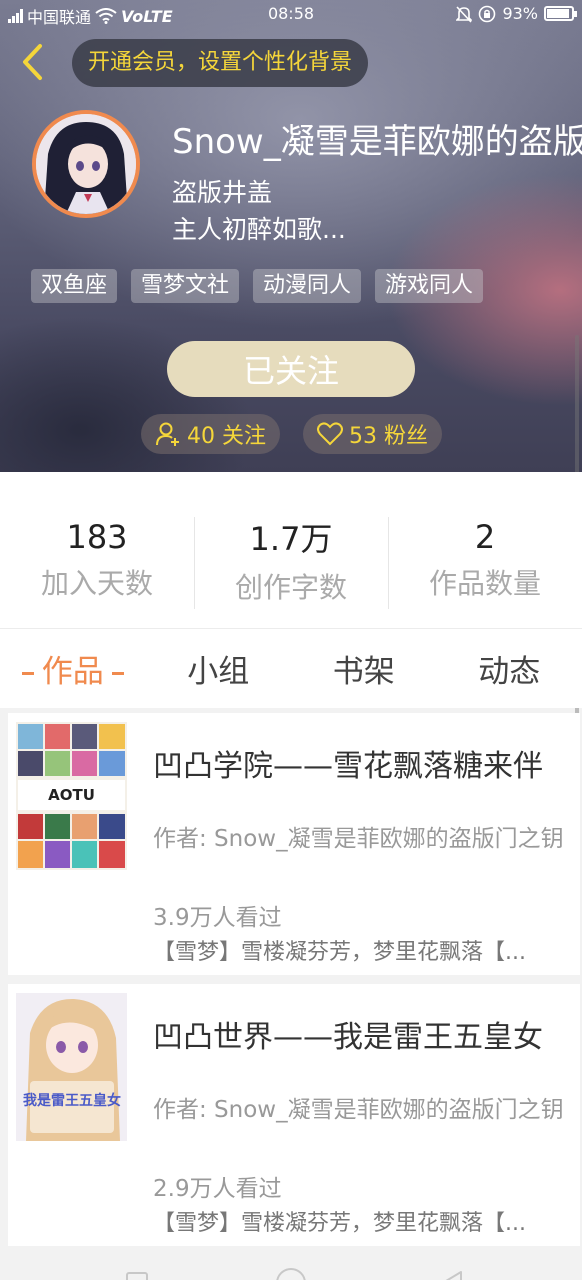  What do you see at coordinates (484, 583) in the screenshot?
I see `stat-label: 作品数量` at bounding box center [484, 583].